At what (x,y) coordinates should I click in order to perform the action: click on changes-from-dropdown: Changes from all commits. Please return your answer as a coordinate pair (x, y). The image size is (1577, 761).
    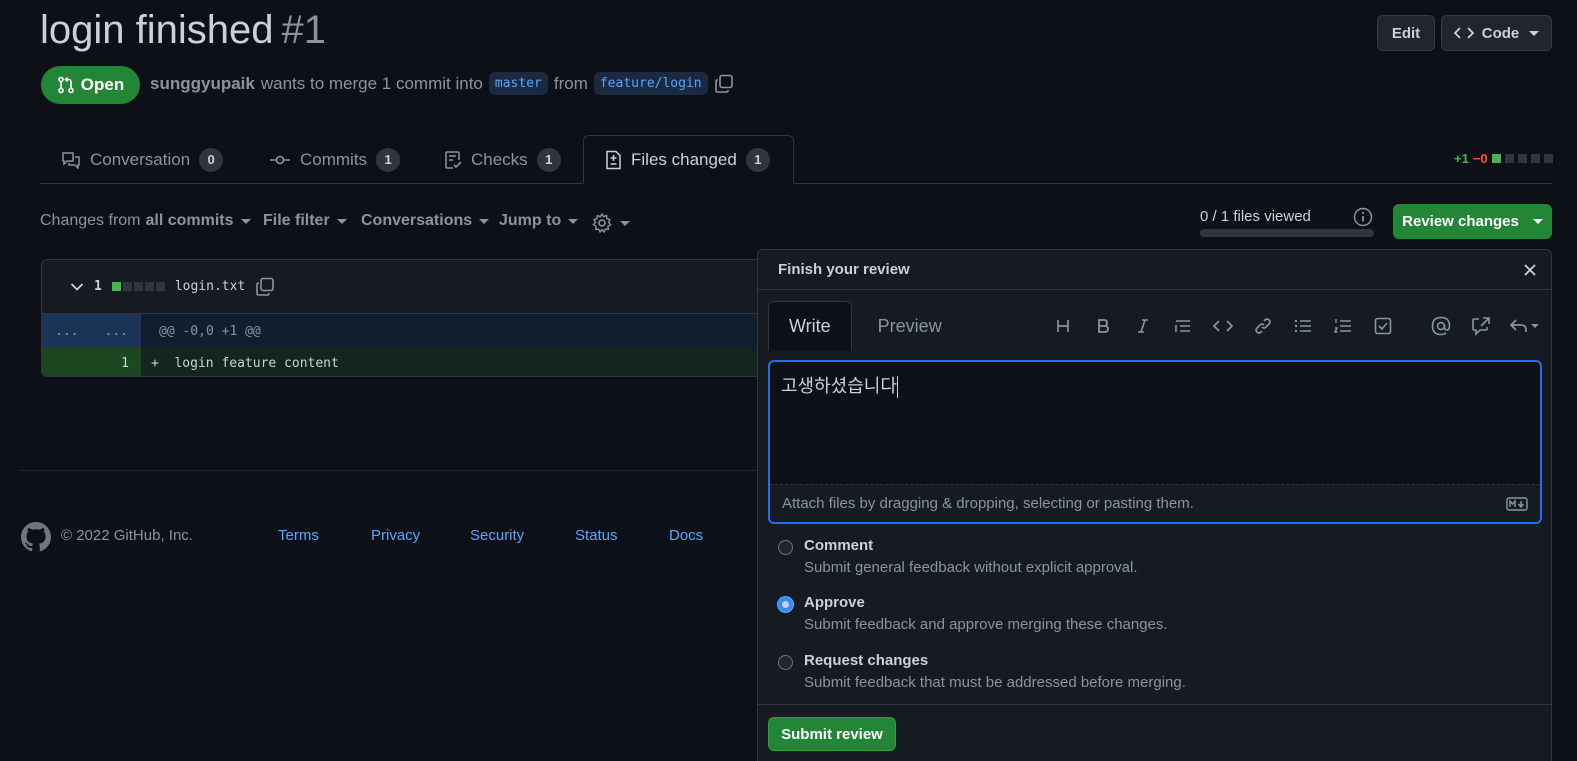
    Looking at the image, I should click on (145, 221).